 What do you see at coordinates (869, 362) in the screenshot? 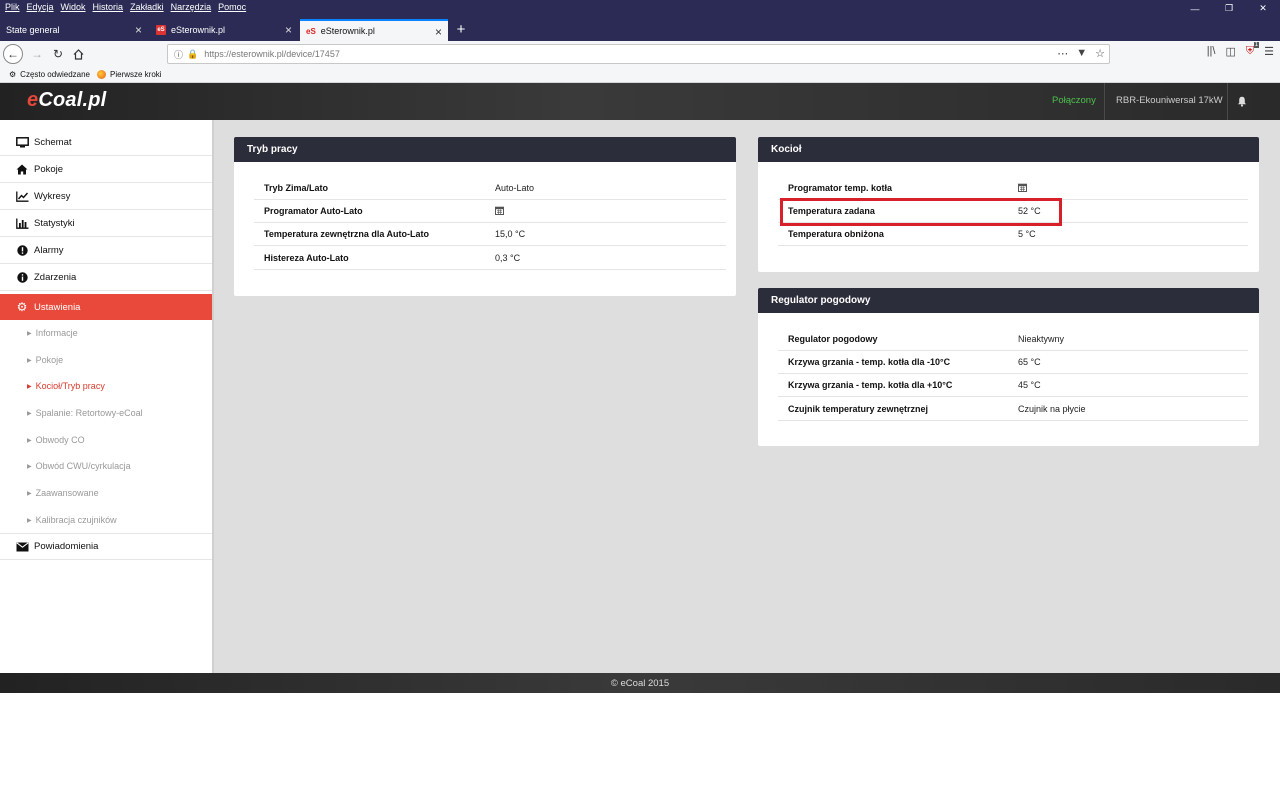
I see `setting-label: Krzywa grzania - temp. kotła dla -10°C` at bounding box center [869, 362].